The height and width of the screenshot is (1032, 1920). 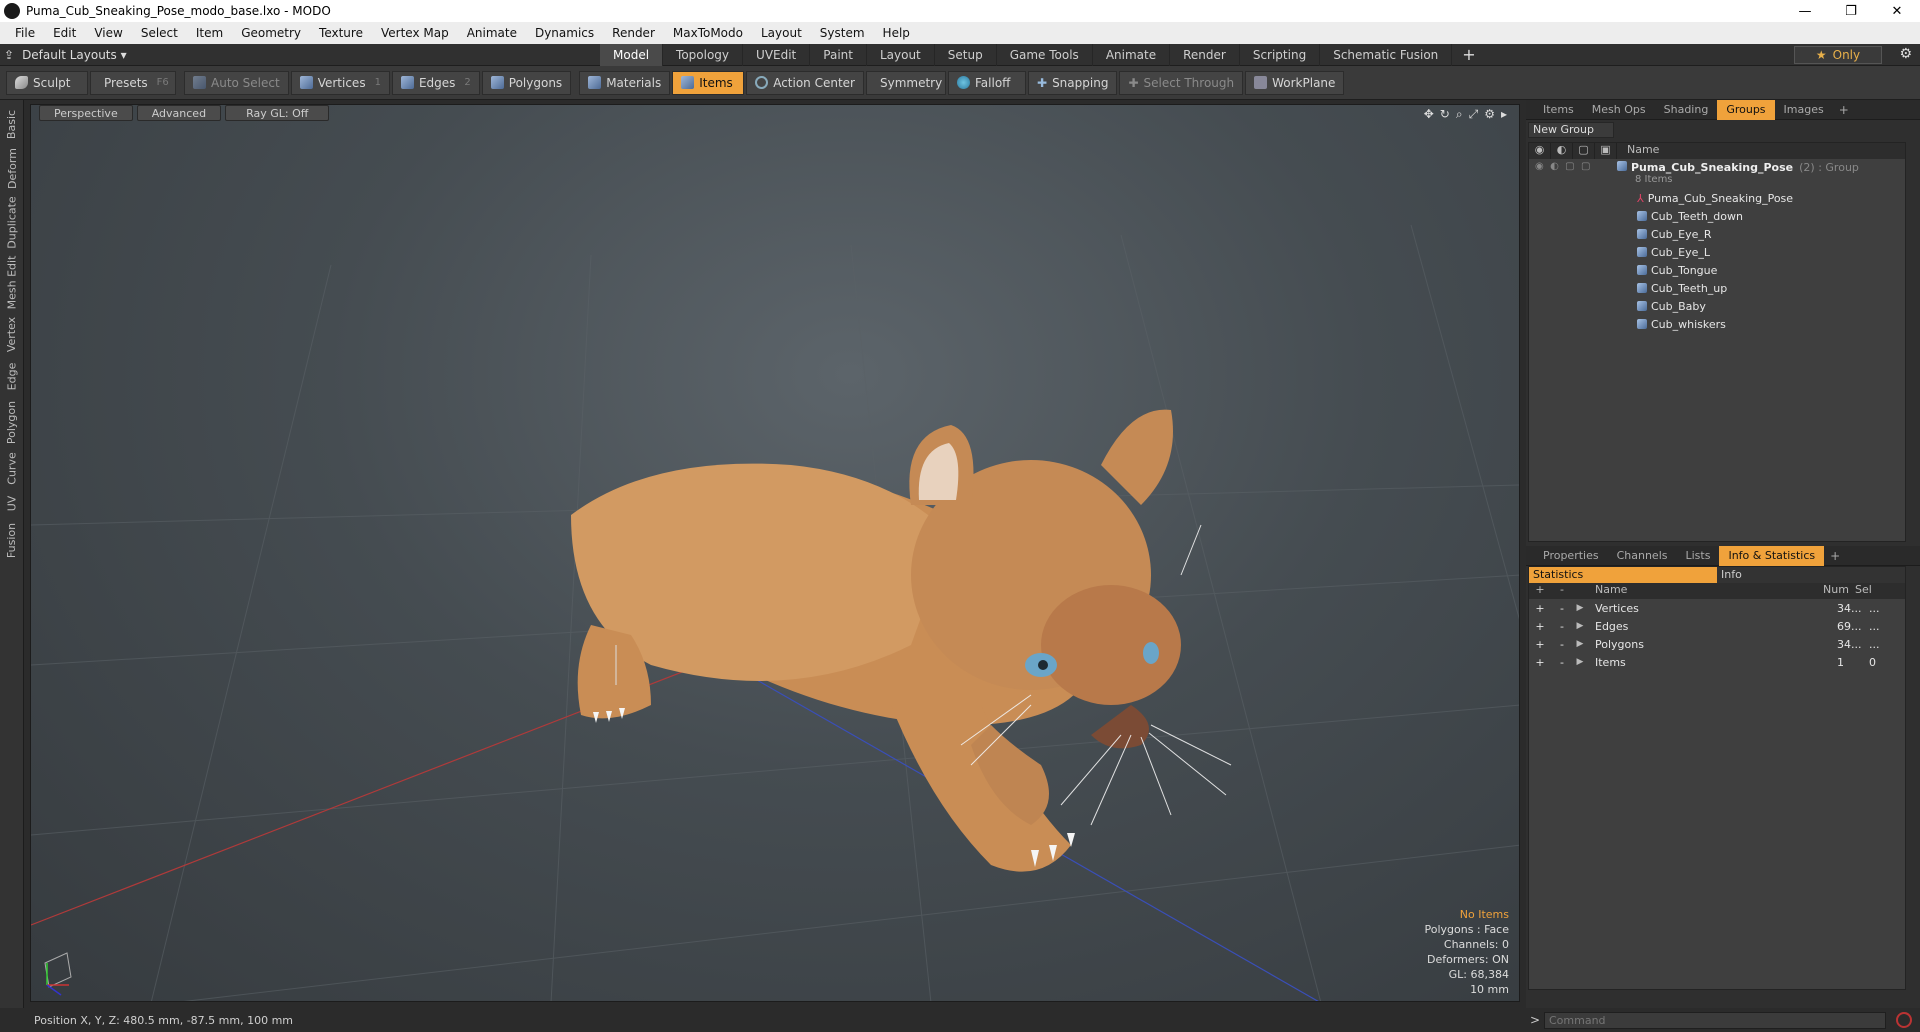 I want to click on tab-topology: Topology, so click(x=703, y=54).